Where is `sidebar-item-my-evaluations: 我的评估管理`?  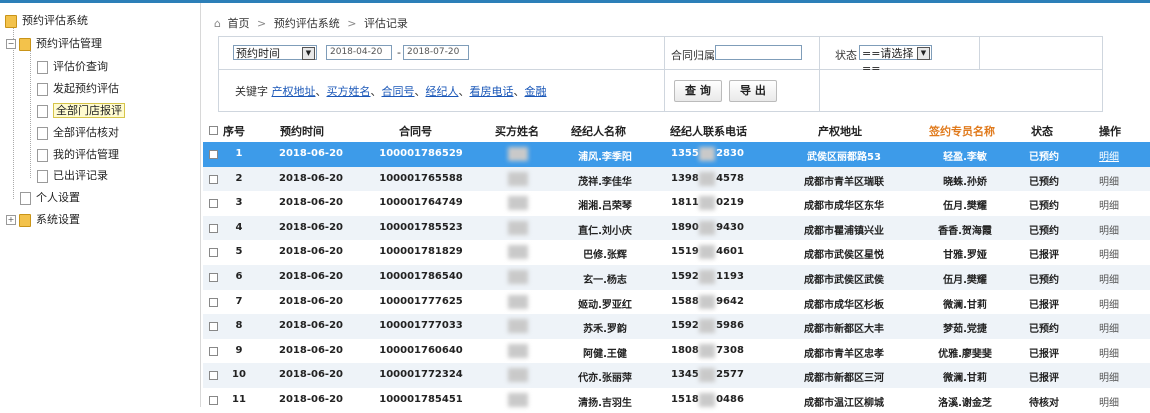 sidebar-item-my-evaluations: 我的评估管理 is located at coordinates (78, 155).